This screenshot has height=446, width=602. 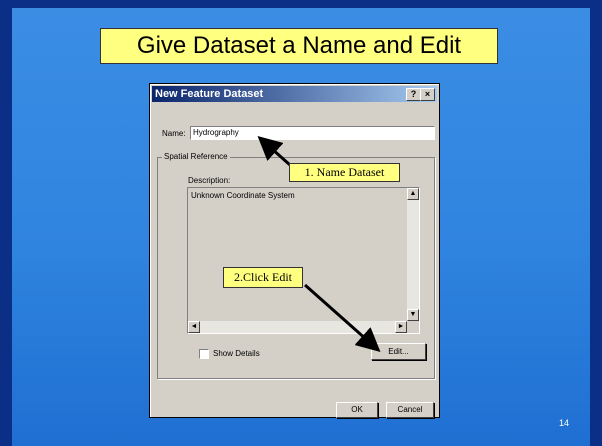 I want to click on click-edit-callout: 2.Click Edit, so click(x=263, y=277).